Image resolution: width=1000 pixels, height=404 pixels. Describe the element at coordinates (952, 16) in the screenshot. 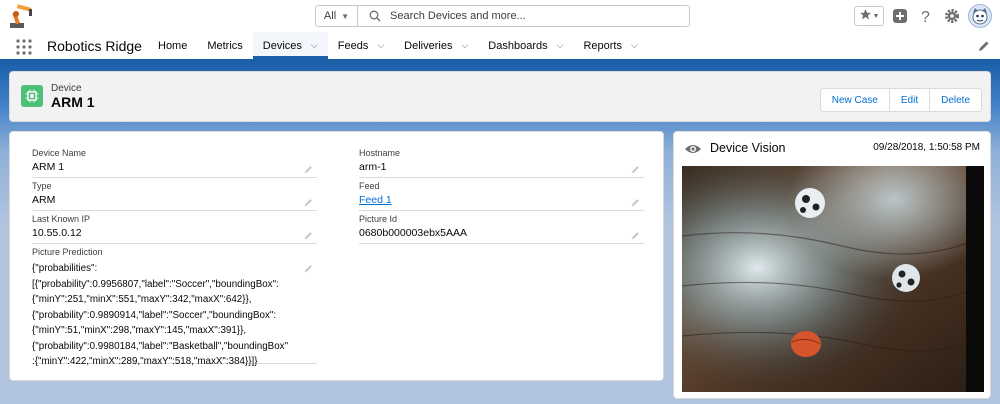

I see `gear-icon` at that location.